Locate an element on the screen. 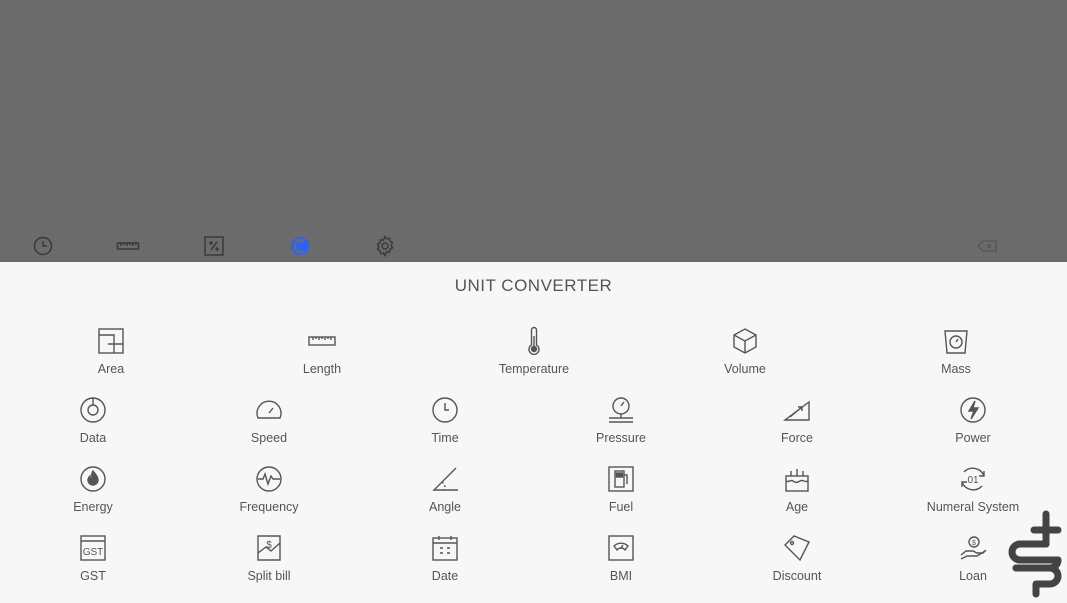 The image size is (1067, 603). angle-icon is located at coordinates (445, 479).